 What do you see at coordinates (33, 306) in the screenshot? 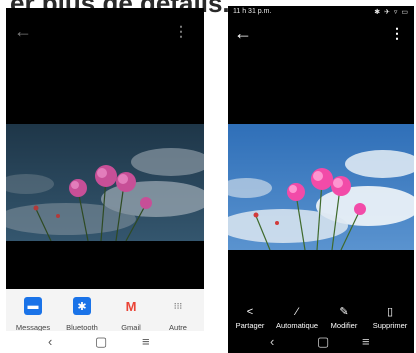
I see `messages-icon: ▬` at bounding box center [33, 306].